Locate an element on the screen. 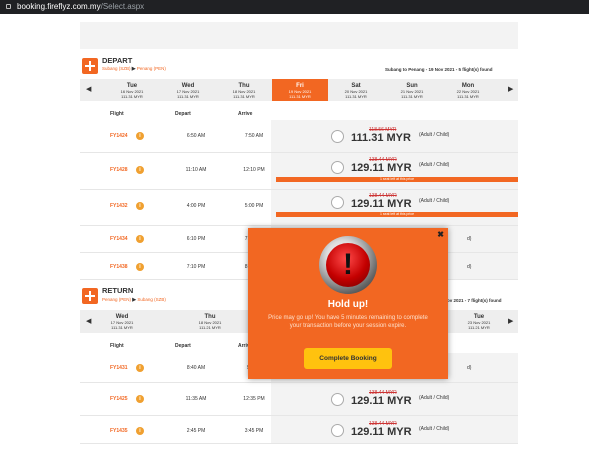 The height and width of the screenshot is (462, 589). depart-time: 4:00 PM is located at coordinates (196, 206).